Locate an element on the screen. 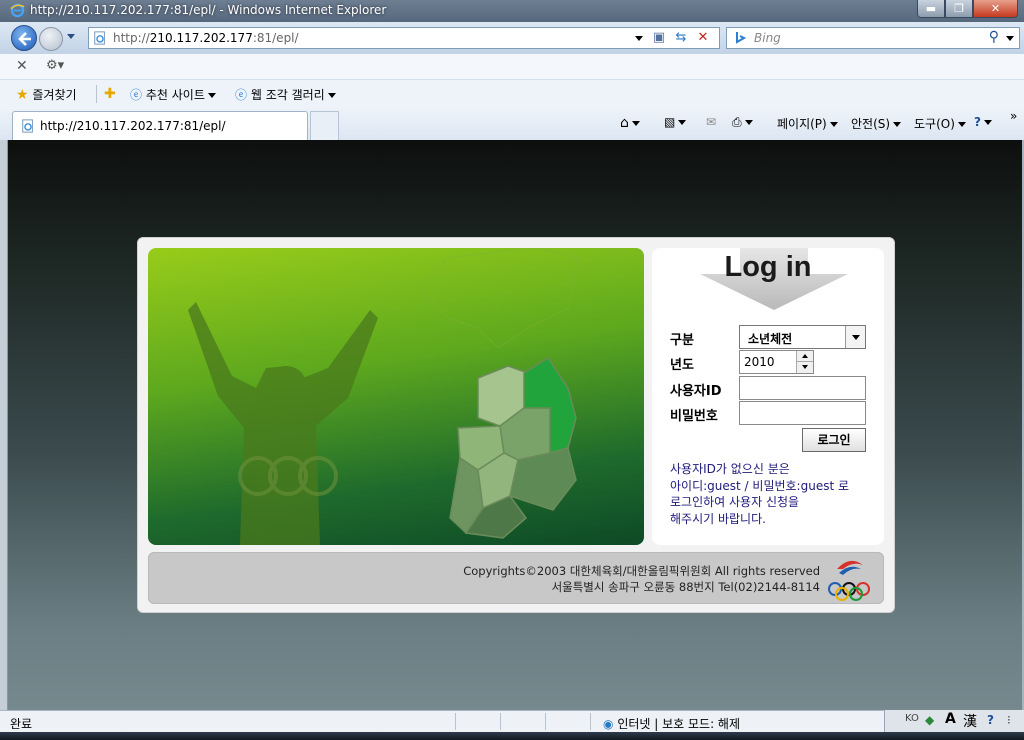 The height and width of the screenshot is (740, 1024). password-label: 비밀번호 is located at coordinates (694, 416).